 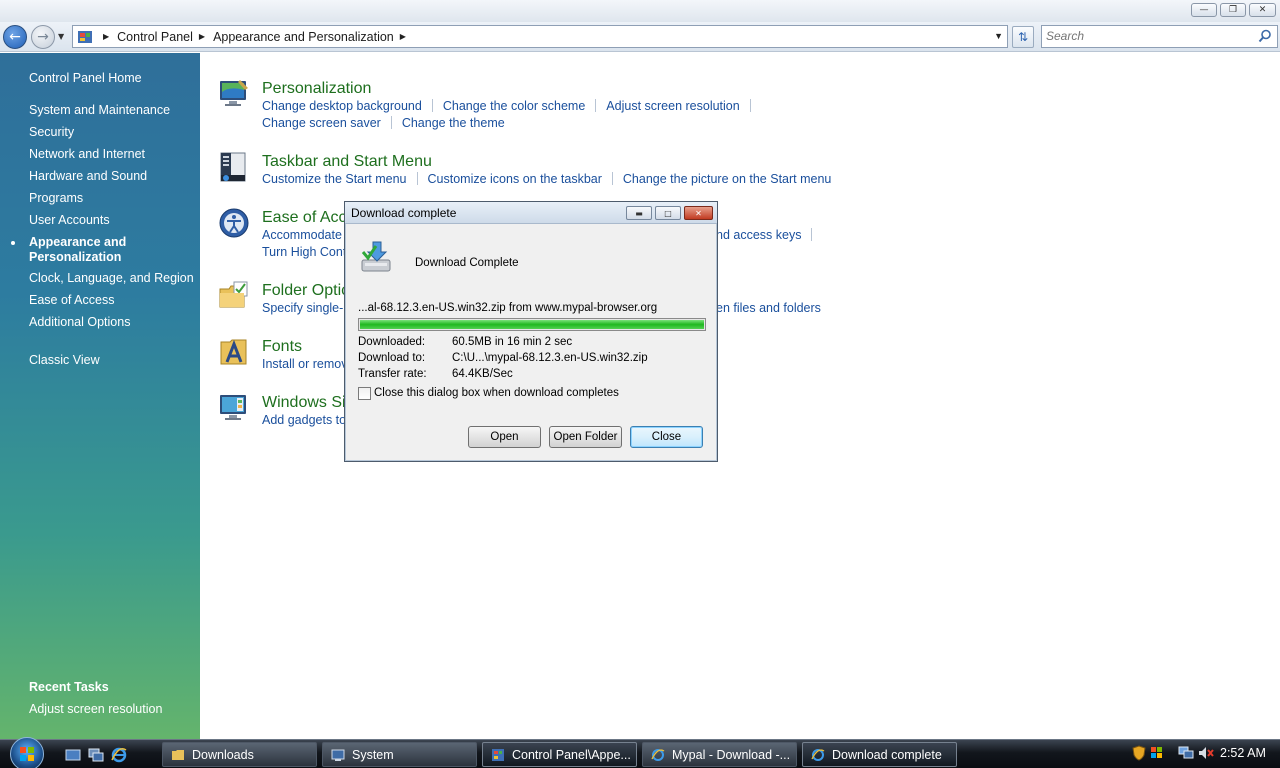 I want to click on link-change-the-theme: Change the theme, so click(x=453, y=123).